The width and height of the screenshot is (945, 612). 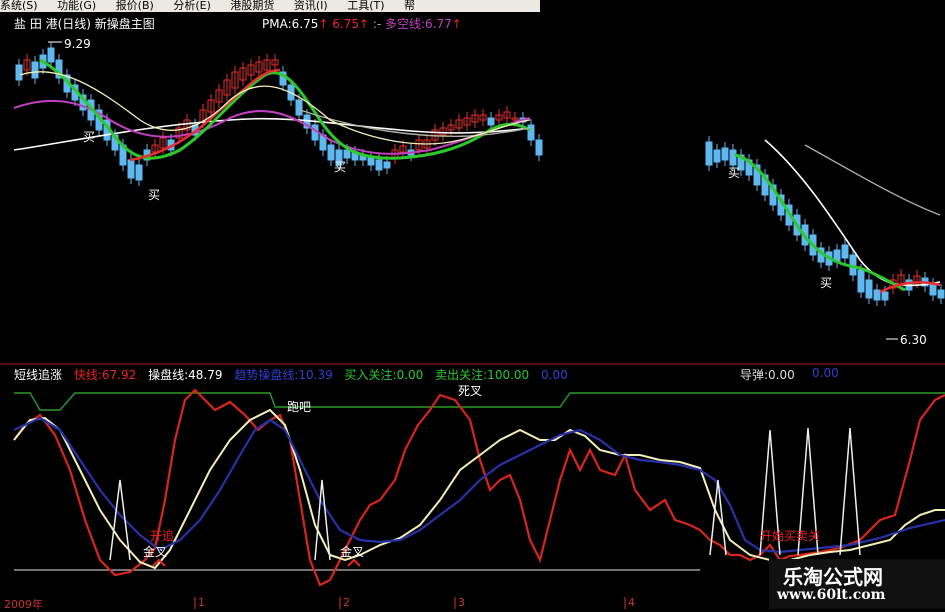 What do you see at coordinates (767, 375) in the screenshot?
I see `ind-rebound: 导弹:0.00` at bounding box center [767, 375].